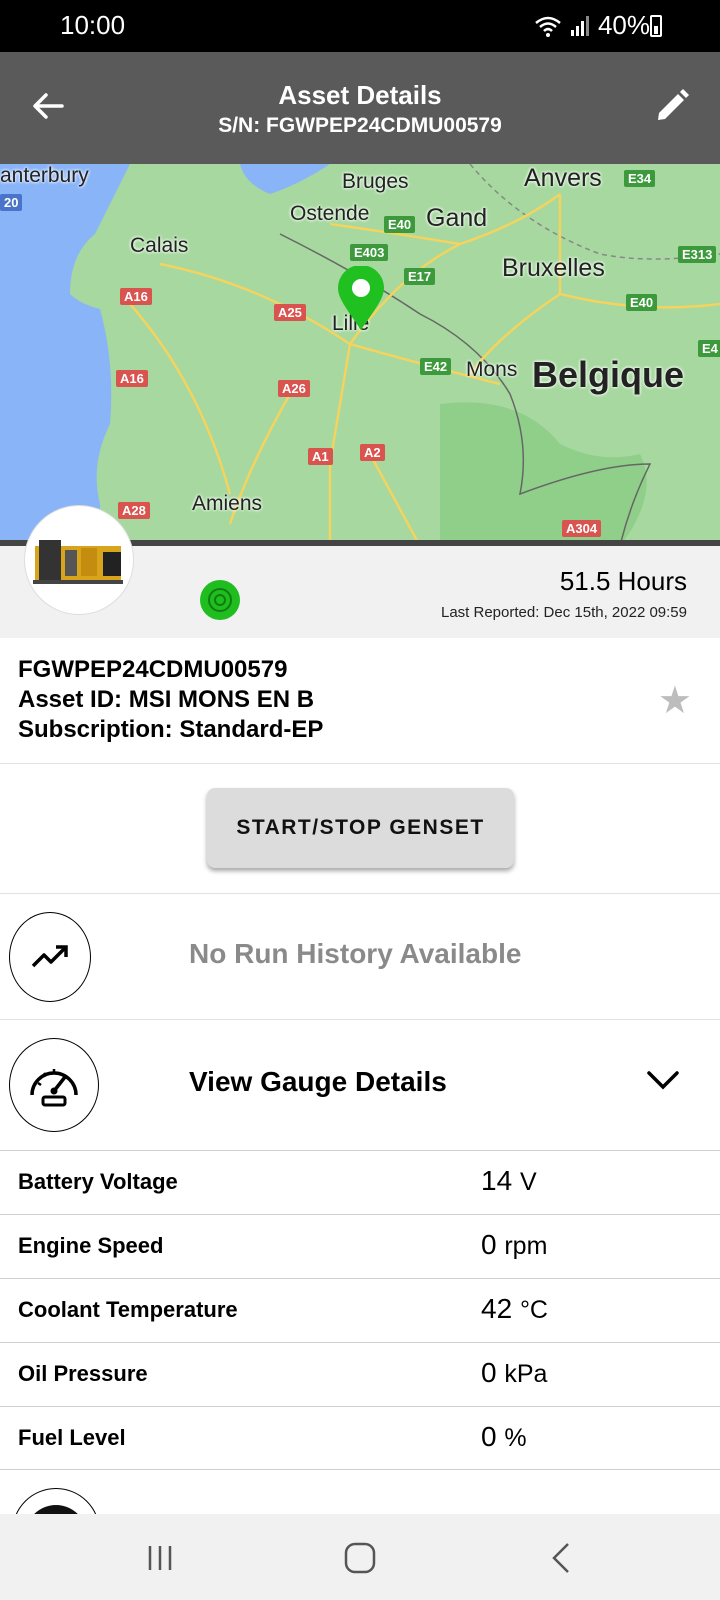 Image resolution: width=720 pixels, height=1600 pixels. What do you see at coordinates (579, 25) in the screenshot?
I see `signal-icon` at bounding box center [579, 25].